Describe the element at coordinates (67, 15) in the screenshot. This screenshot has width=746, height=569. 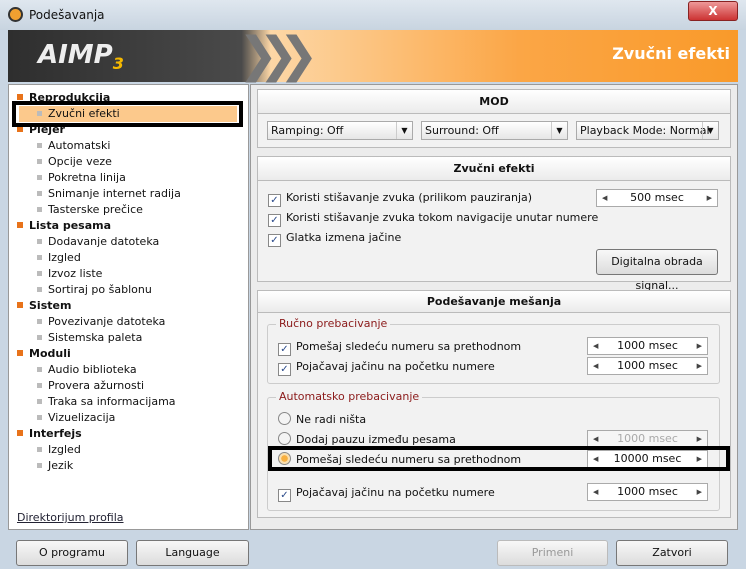
I see `window-title: Podešavanja` at that location.